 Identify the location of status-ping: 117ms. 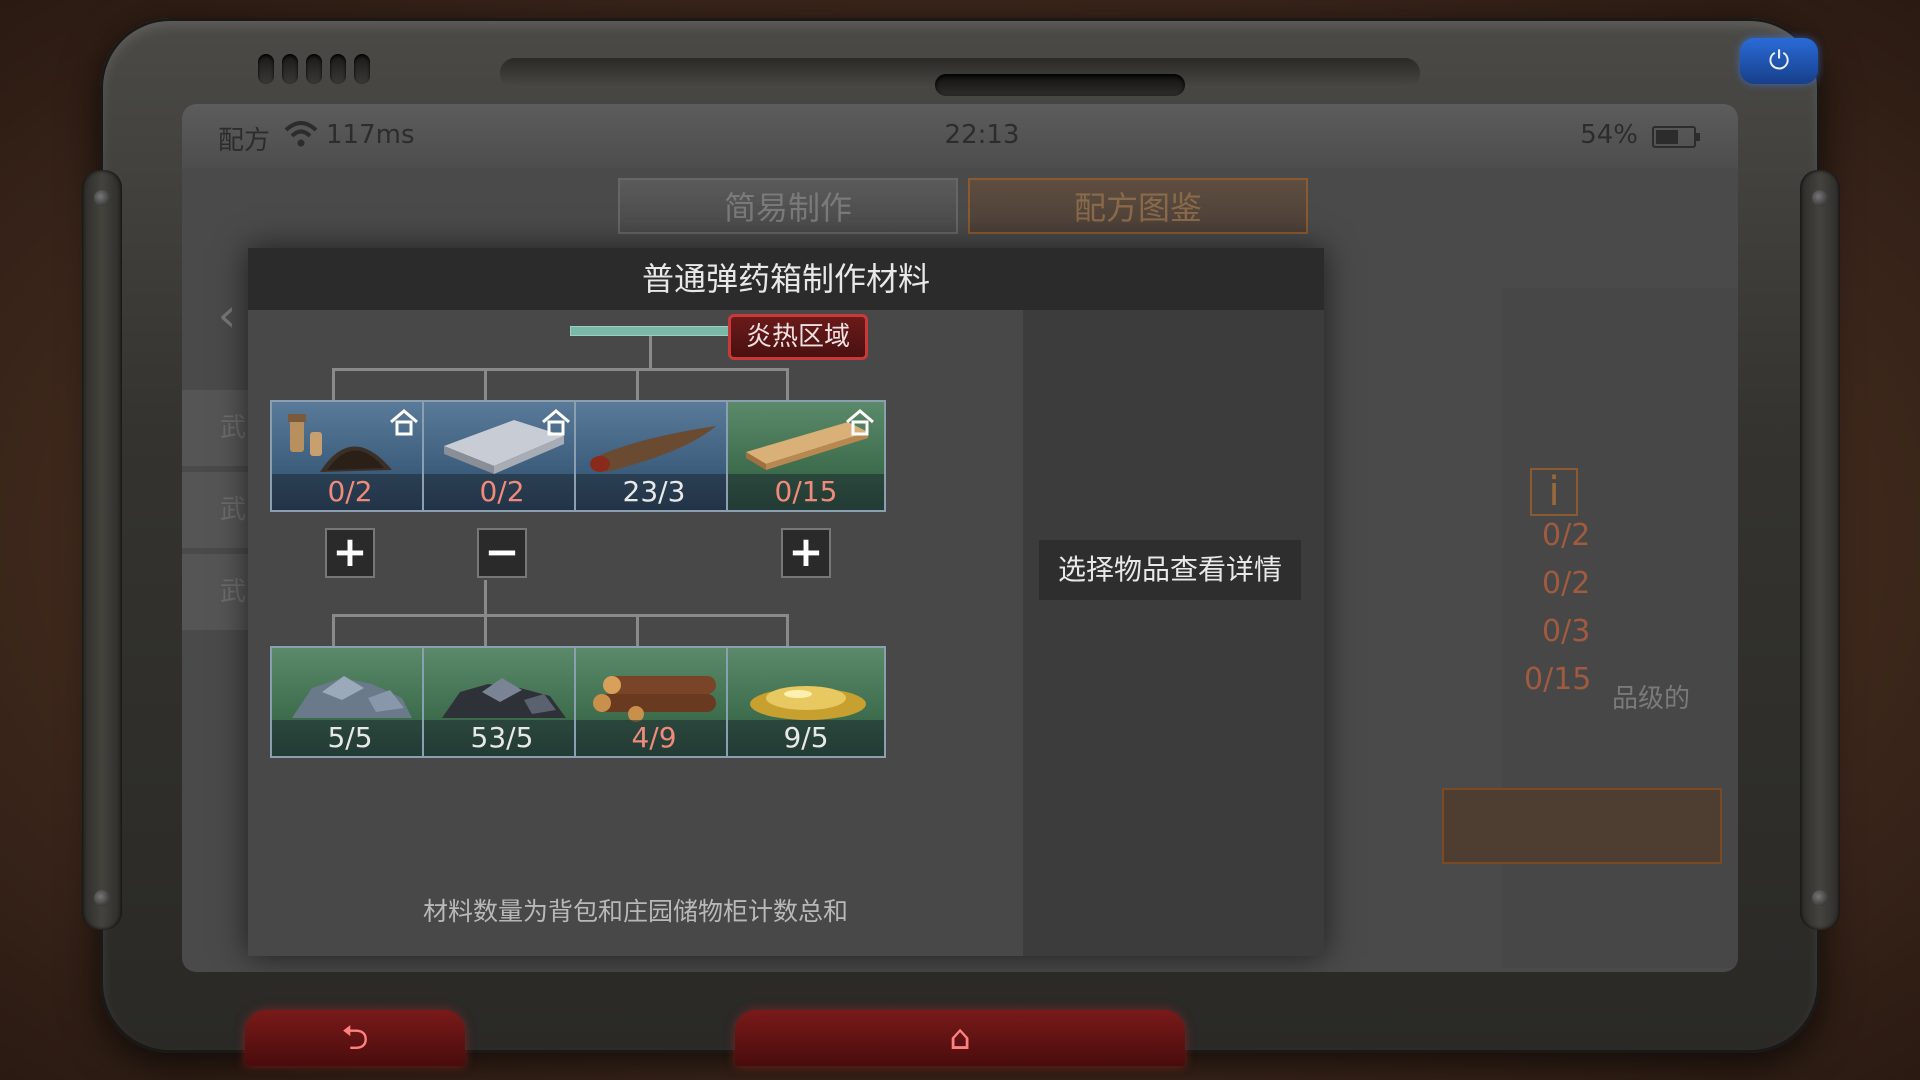
(370, 135).